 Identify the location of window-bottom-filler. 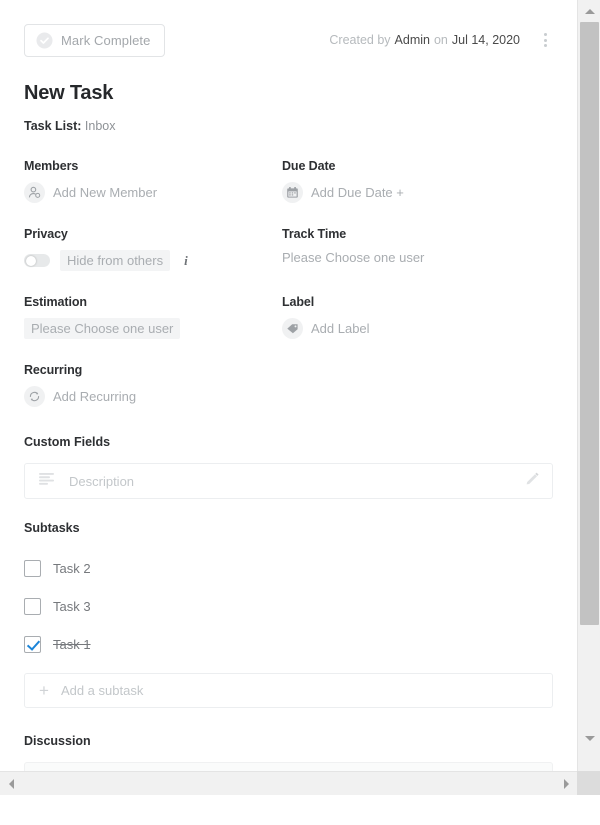
(300, 810).